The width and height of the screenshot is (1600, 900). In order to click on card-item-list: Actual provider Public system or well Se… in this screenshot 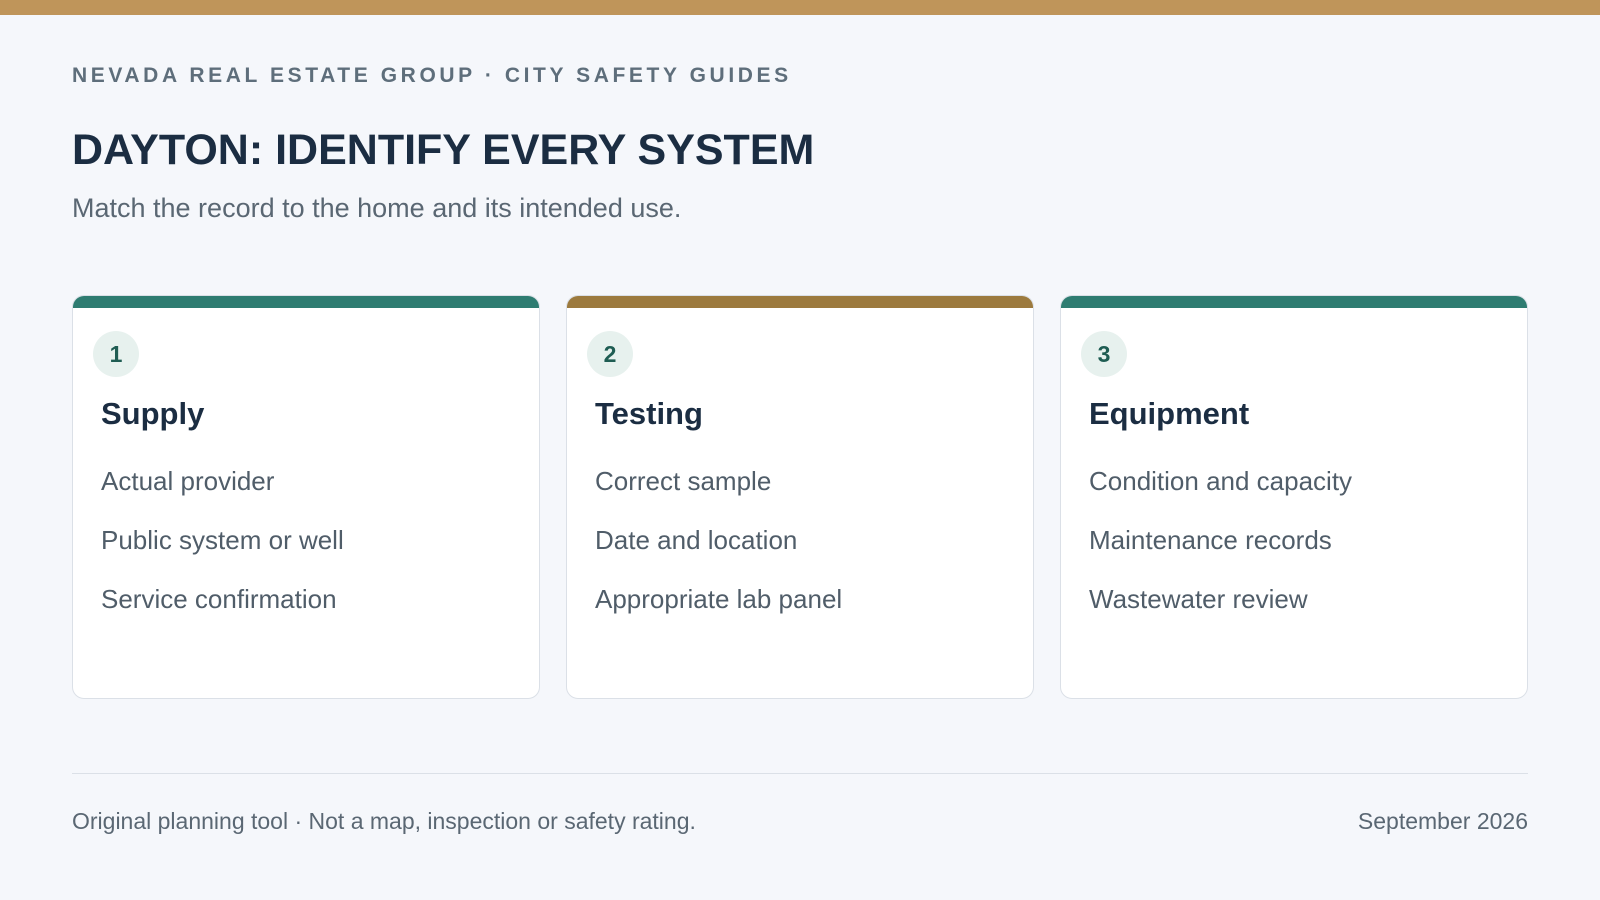, I will do `click(222, 554)`.